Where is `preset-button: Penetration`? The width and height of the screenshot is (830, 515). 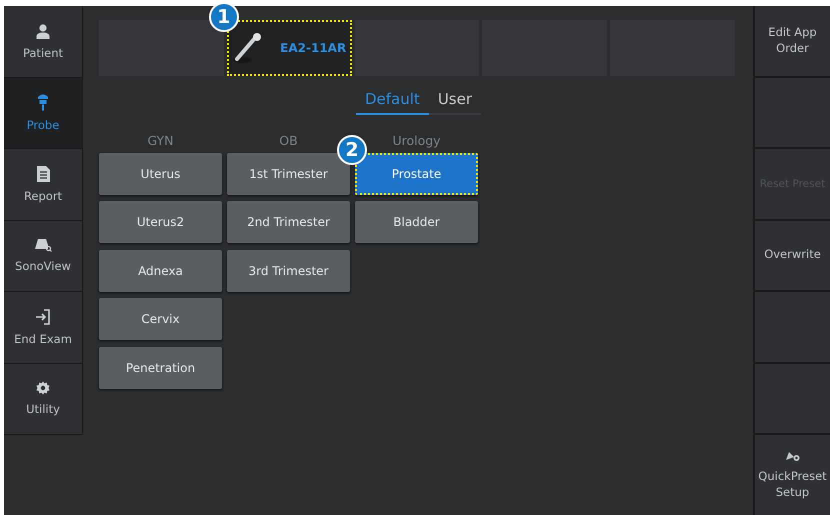 preset-button: Penetration is located at coordinates (160, 367).